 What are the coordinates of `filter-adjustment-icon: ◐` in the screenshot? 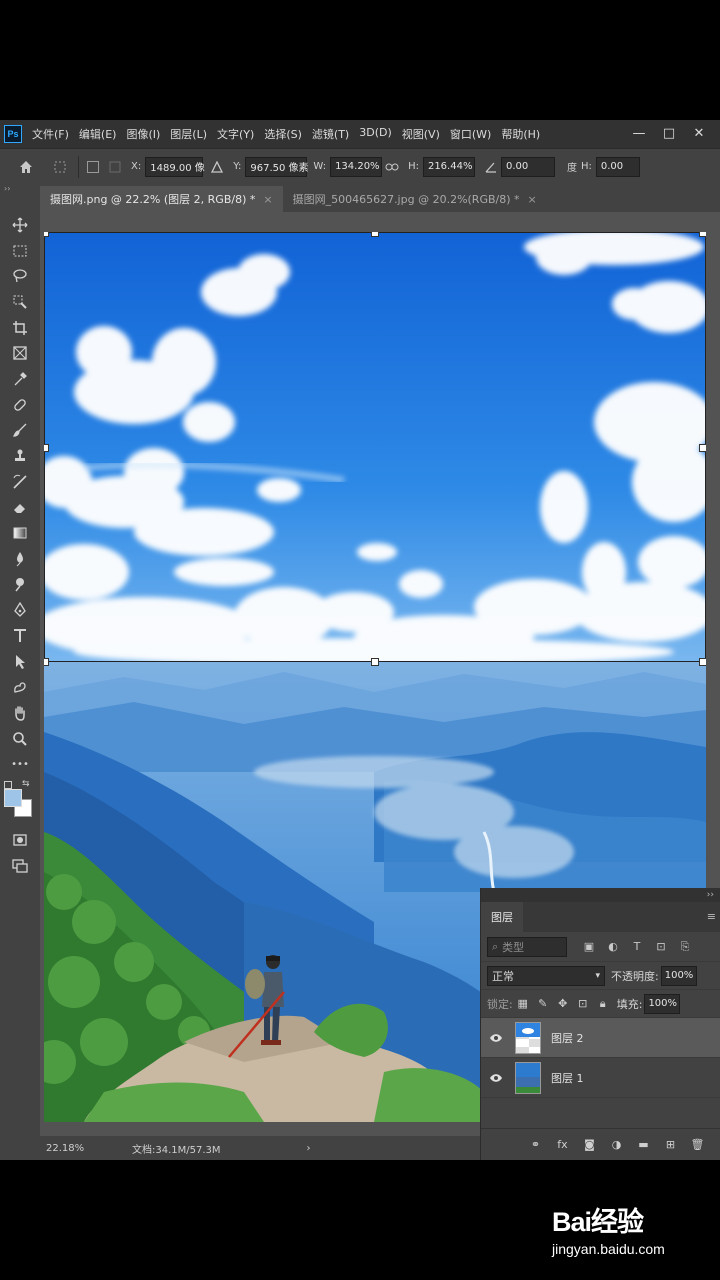 It's located at (613, 946).